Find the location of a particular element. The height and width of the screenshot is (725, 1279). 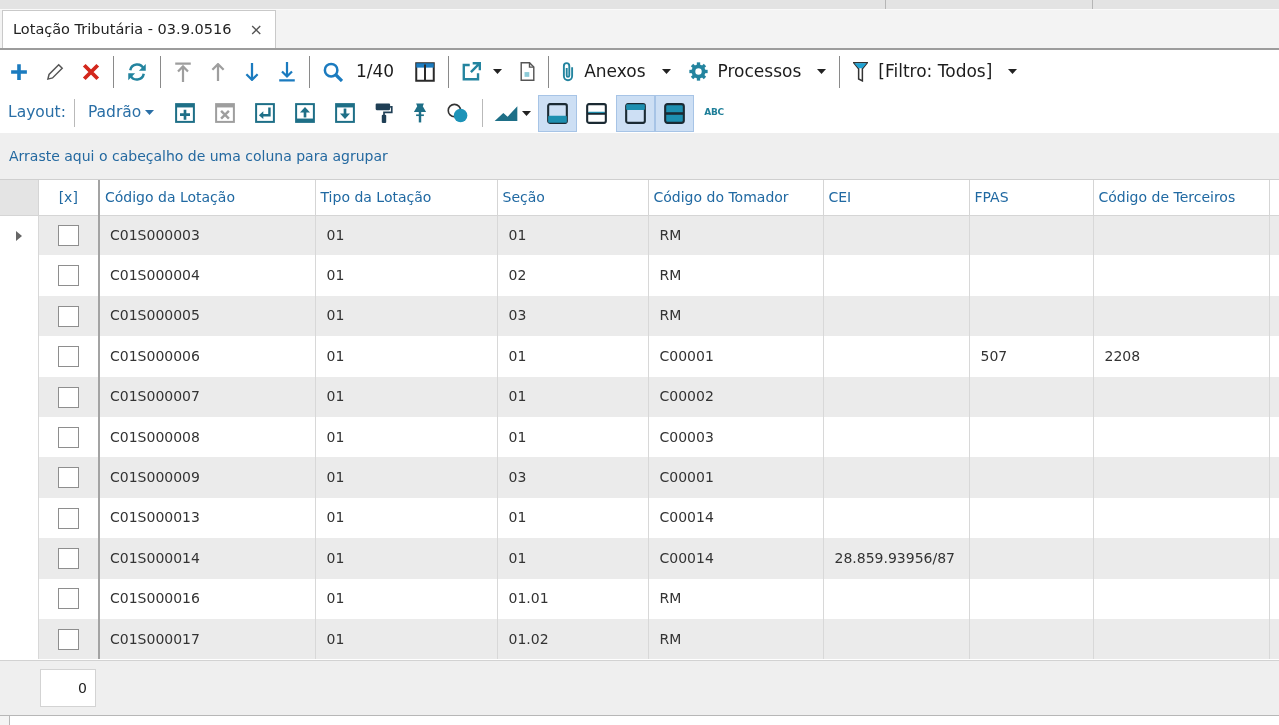

processes-menu-button: Processos is located at coordinates (757, 71).